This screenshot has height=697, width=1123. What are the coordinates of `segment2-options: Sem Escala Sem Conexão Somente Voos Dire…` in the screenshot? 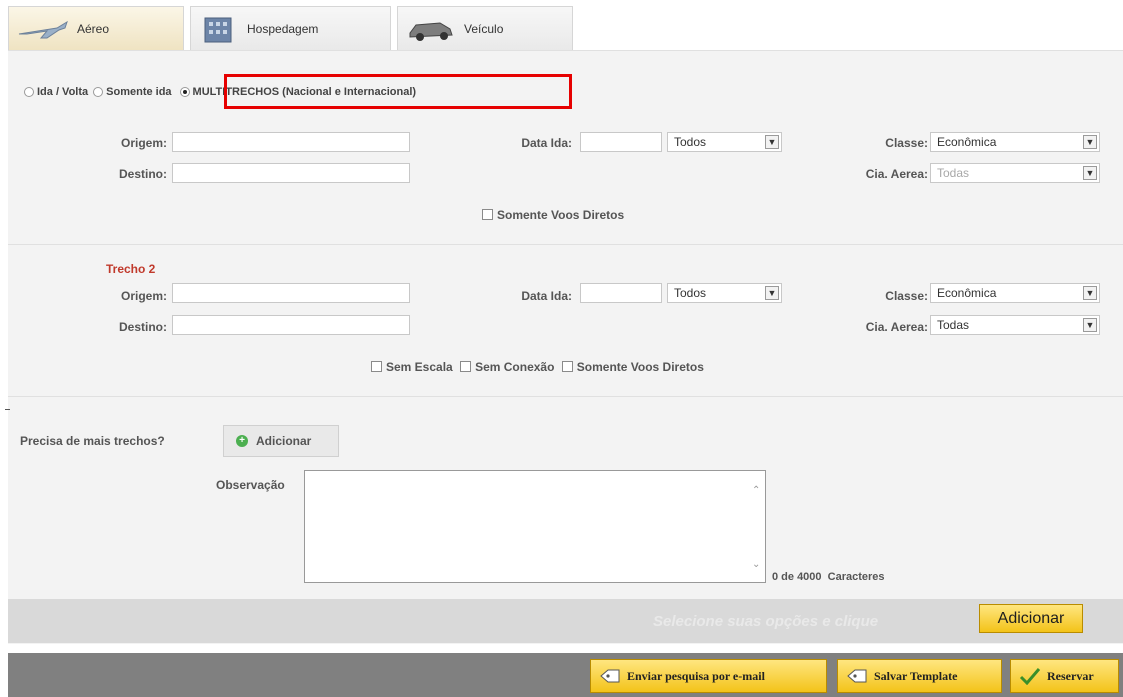 It's located at (537, 367).